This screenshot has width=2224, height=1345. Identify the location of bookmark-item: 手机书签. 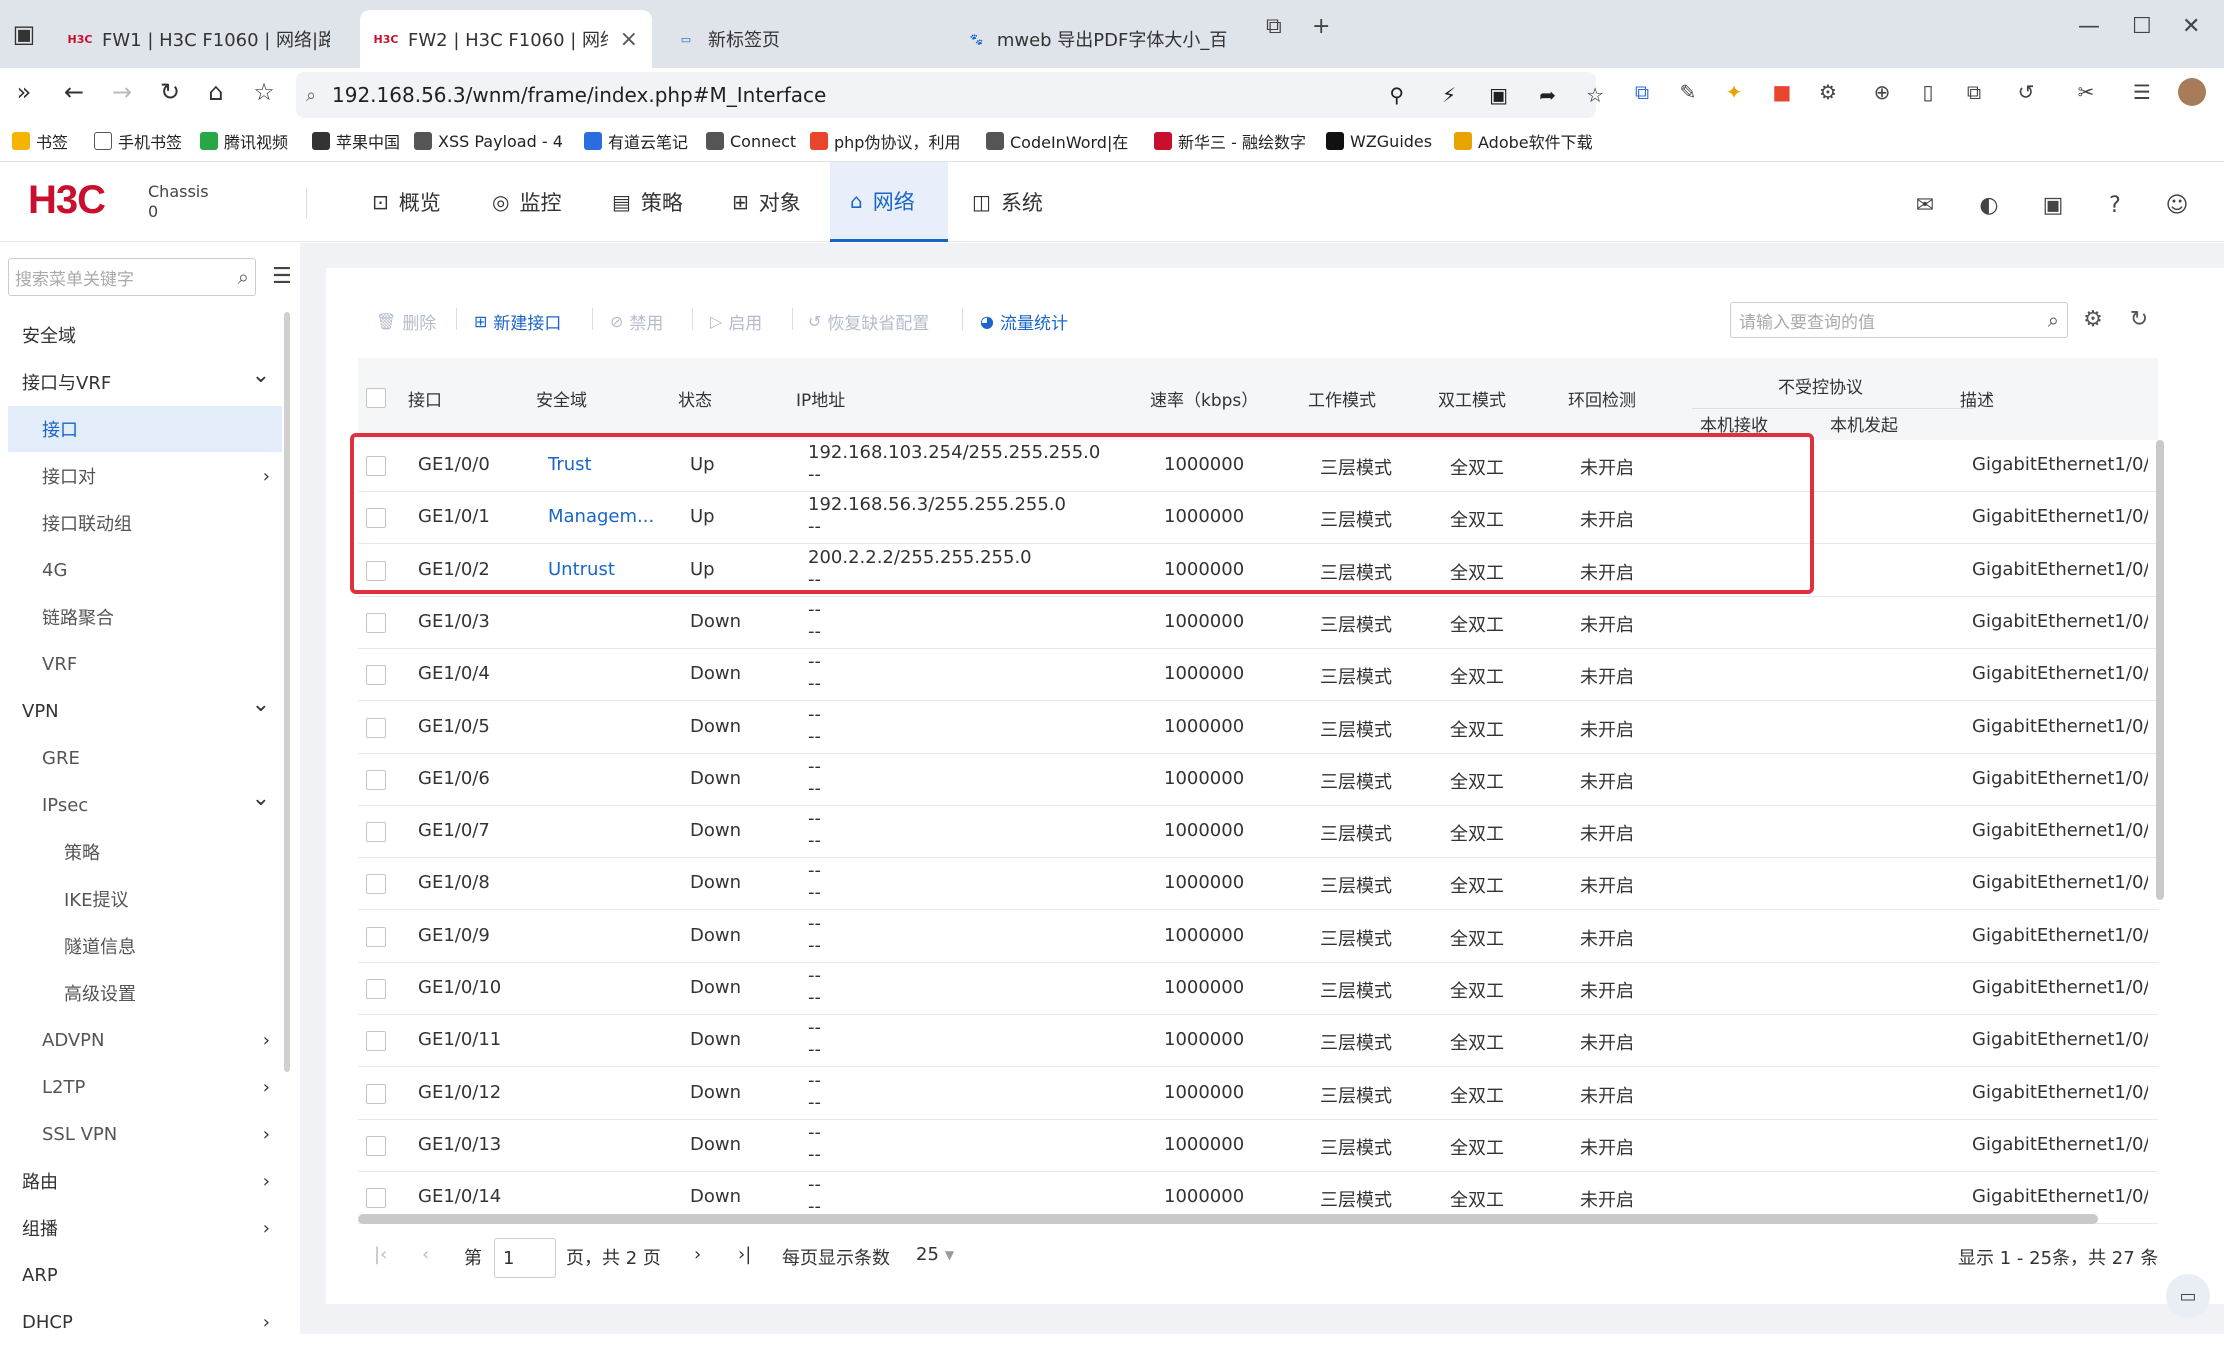
(138, 141).